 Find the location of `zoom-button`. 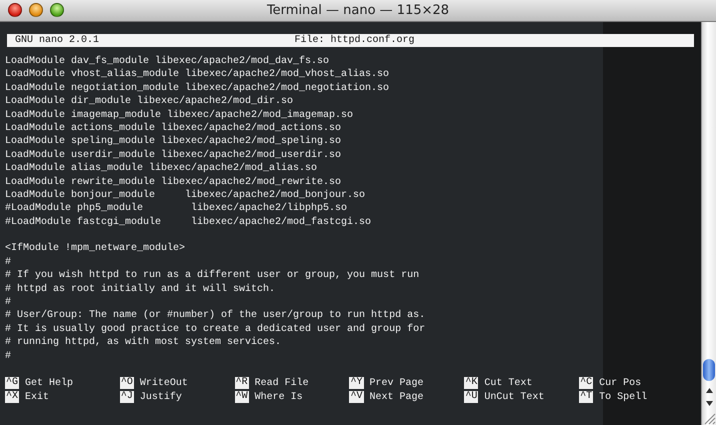

zoom-button is located at coordinates (57, 10).